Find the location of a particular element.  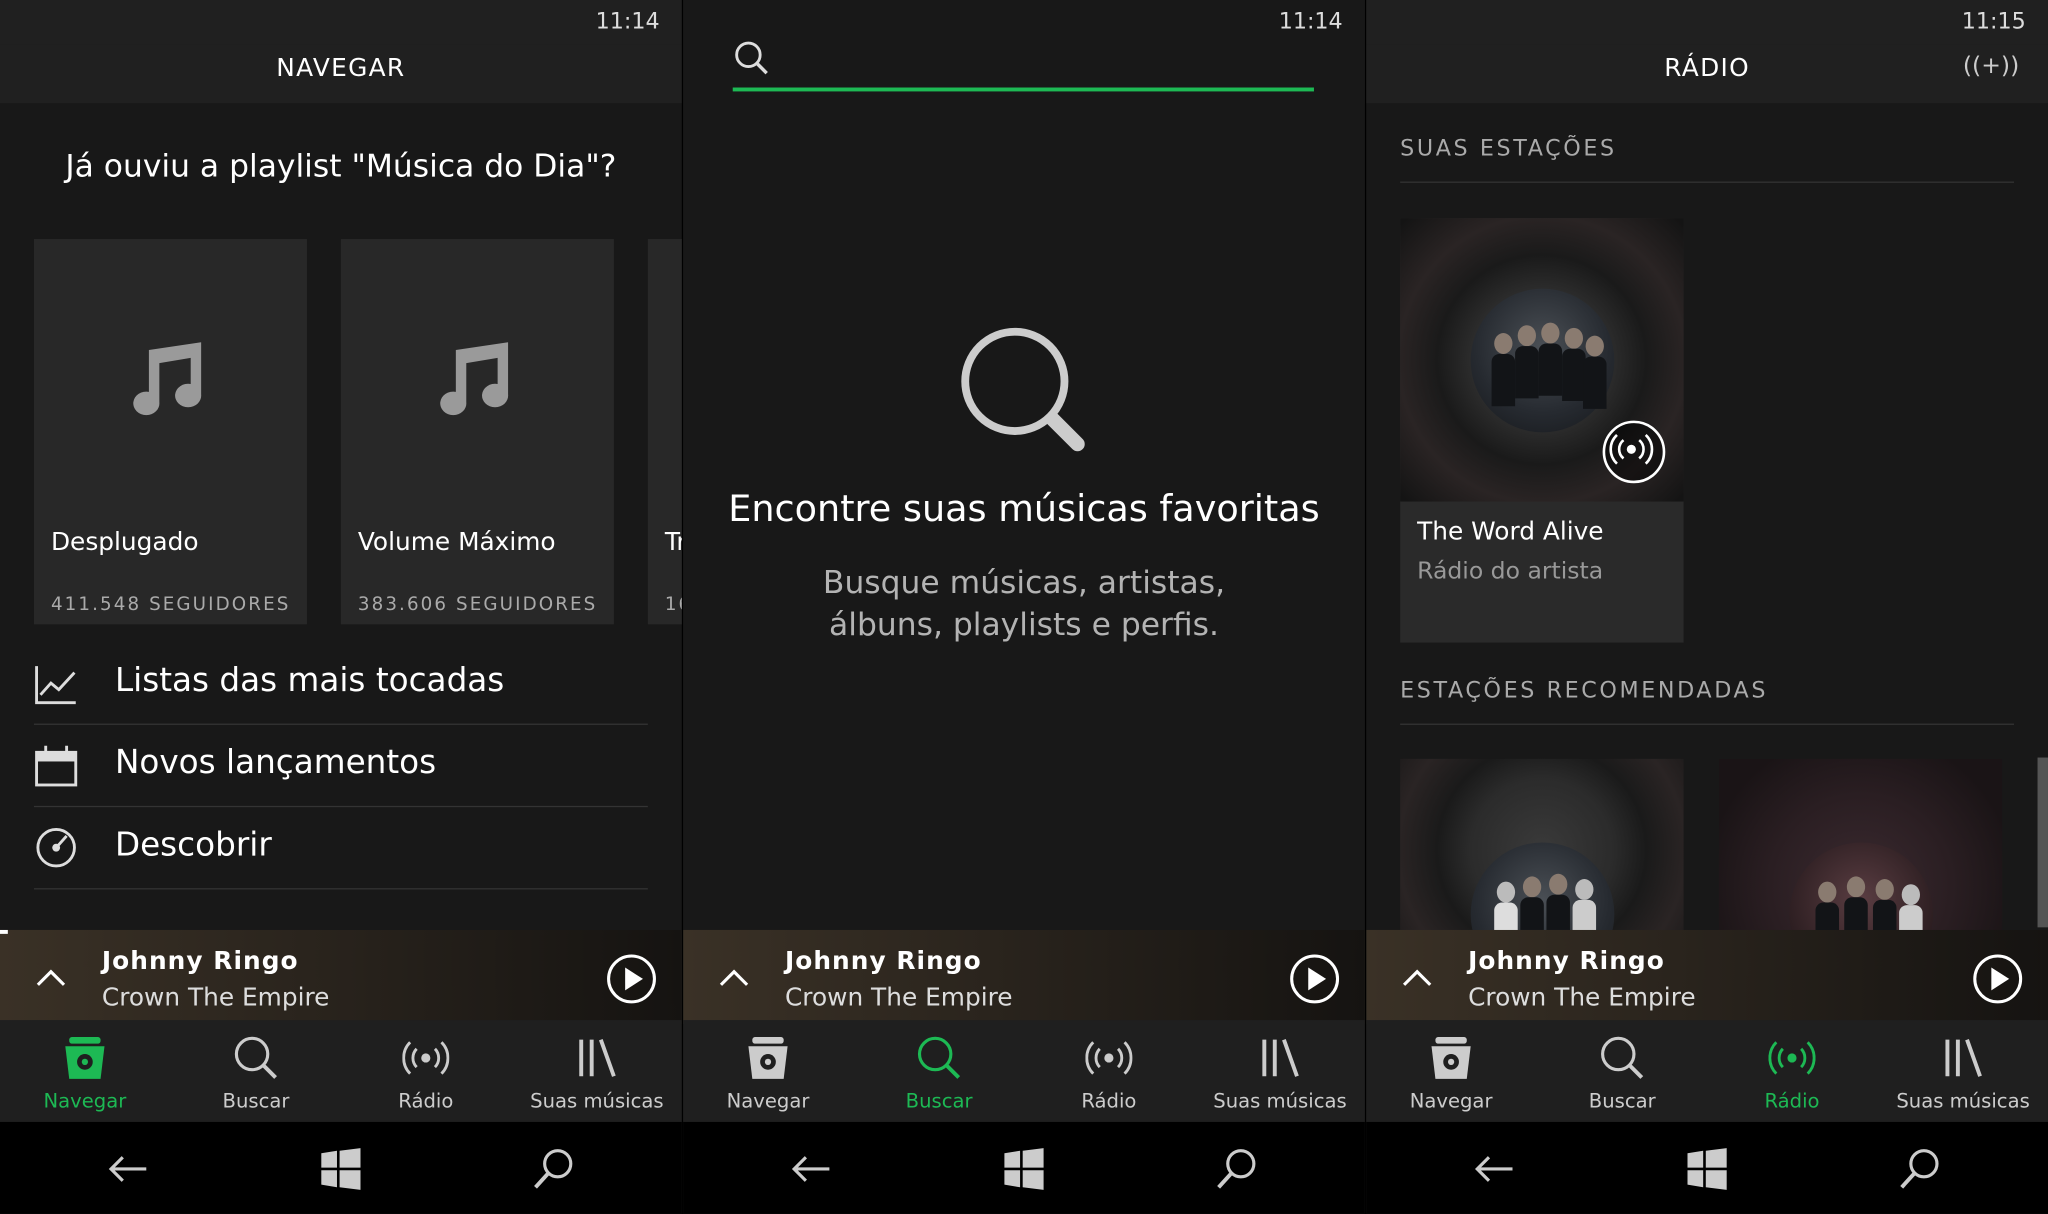

chart-icon is located at coordinates (55, 685).